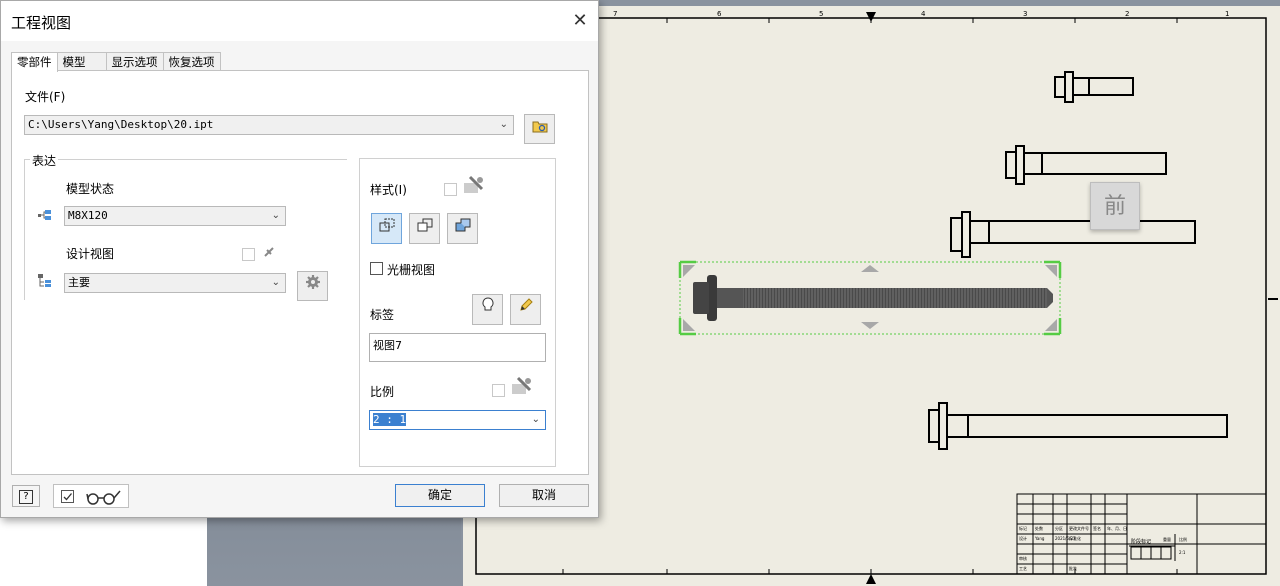 Image resolution: width=1280 pixels, height=586 pixels. I want to click on preview-toggle, so click(91, 496).